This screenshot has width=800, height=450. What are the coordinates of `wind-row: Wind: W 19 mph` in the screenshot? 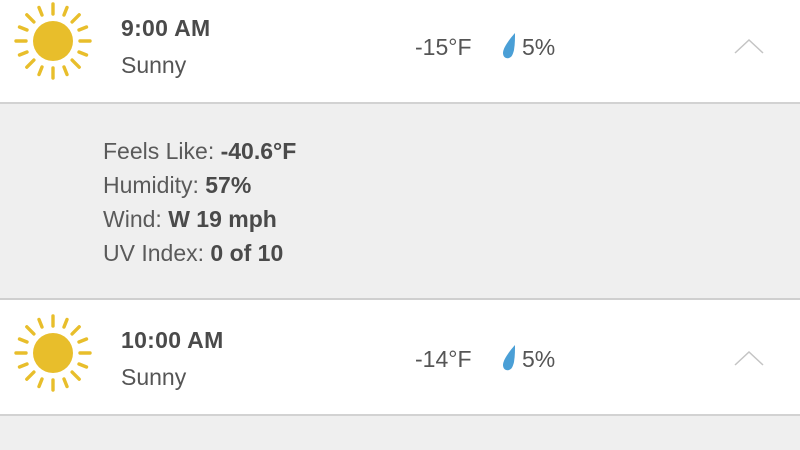 It's located at (190, 219).